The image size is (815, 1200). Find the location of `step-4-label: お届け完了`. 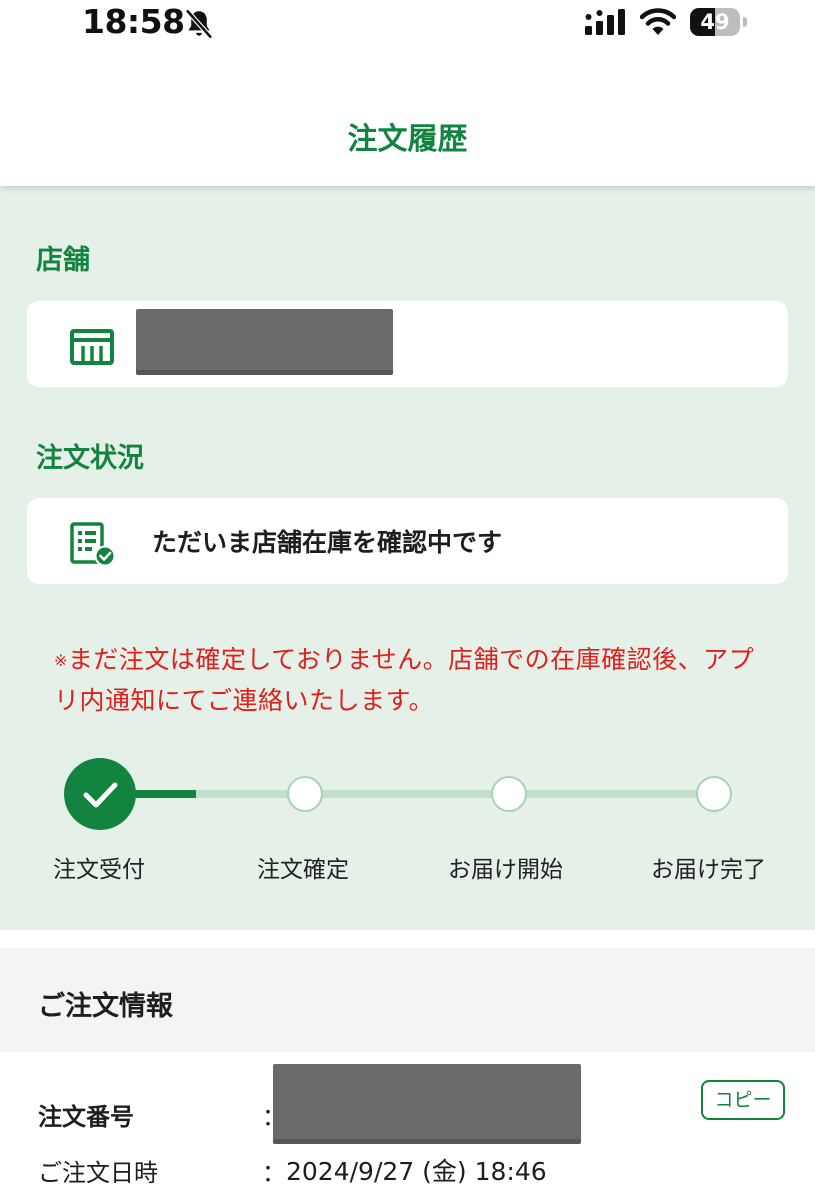

step-4-label: お届け完了 is located at coordinates (708, 870).